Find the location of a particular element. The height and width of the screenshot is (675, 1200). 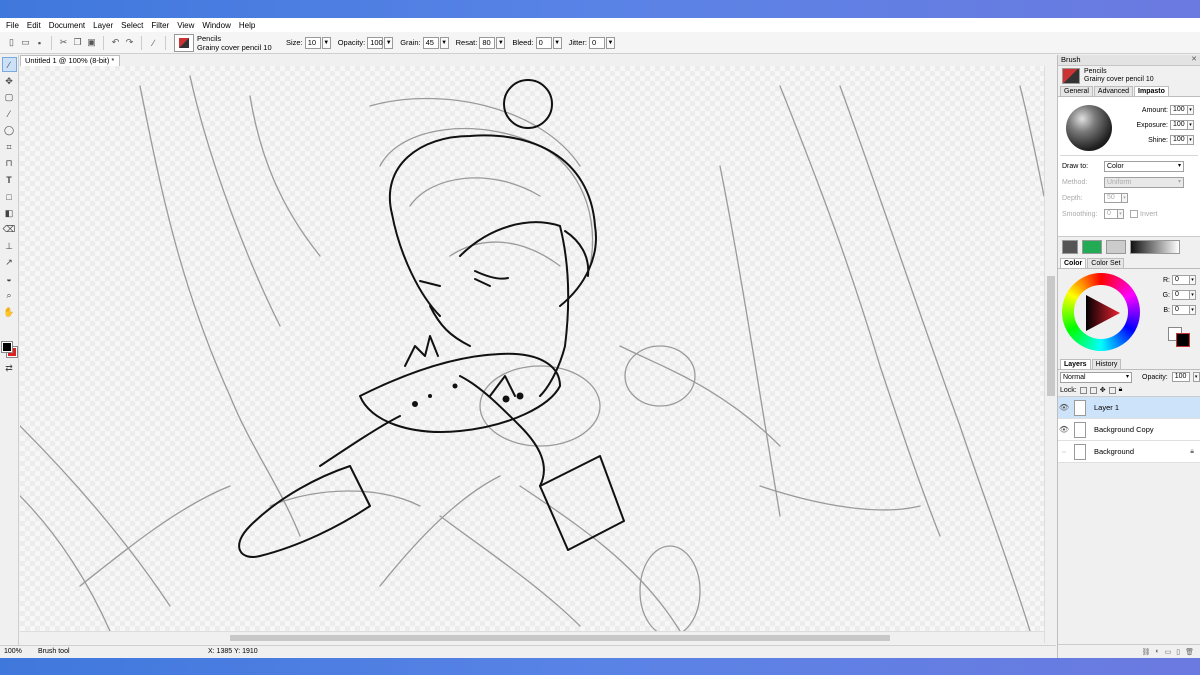

smoothing-input: 0 is located at coordinates (1111, 214).